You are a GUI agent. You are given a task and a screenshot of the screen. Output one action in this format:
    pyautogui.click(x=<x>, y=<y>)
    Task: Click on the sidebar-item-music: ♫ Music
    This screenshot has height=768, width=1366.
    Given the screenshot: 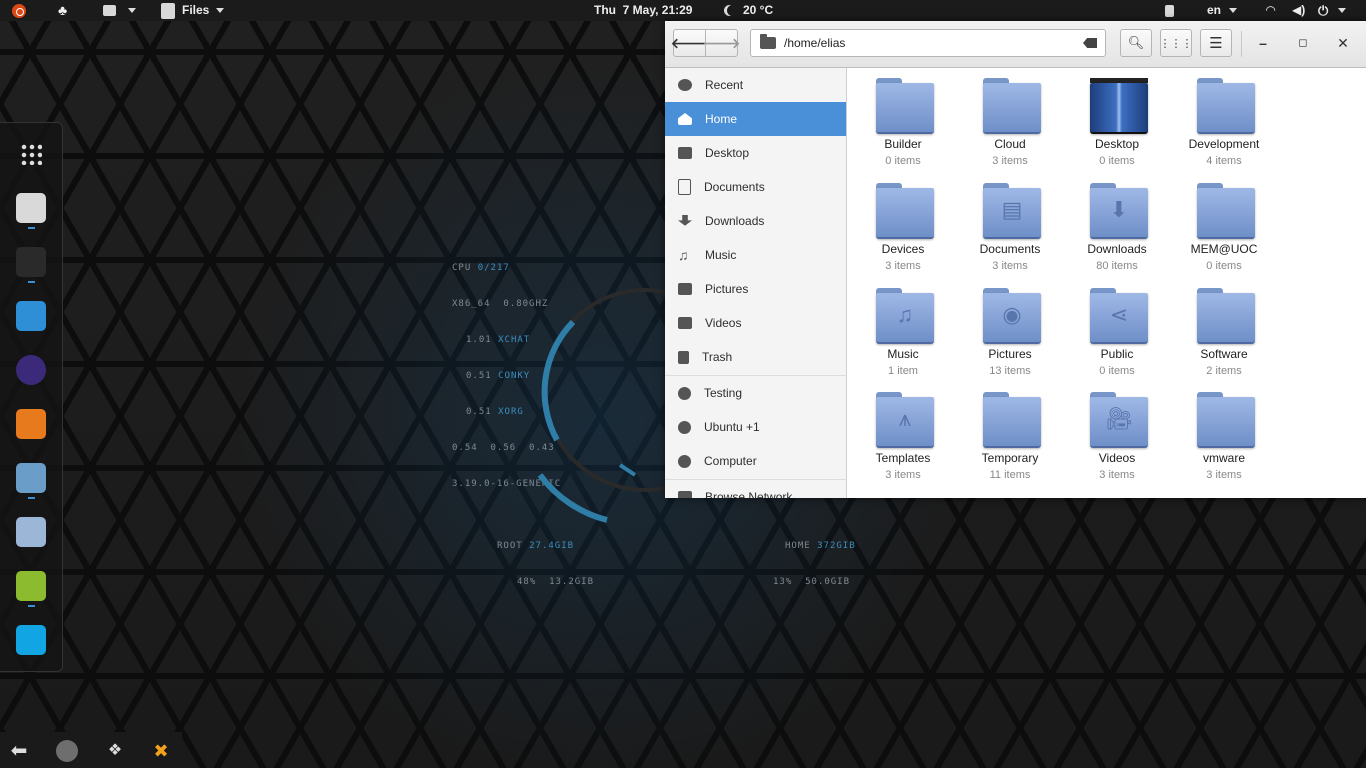 What is the action you would take?
    pyautogui.click(x=755, y=255)
    